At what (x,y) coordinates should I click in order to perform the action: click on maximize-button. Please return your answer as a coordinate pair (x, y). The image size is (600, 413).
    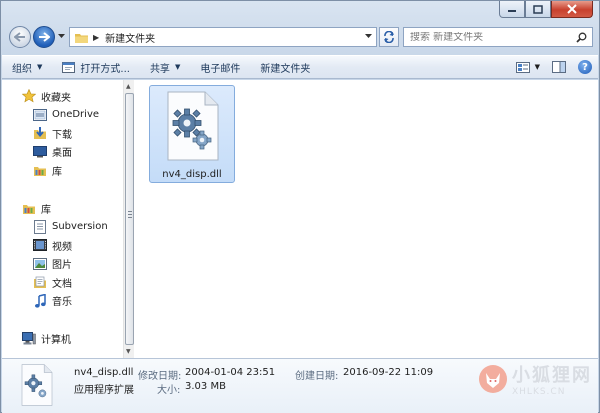
    Looking at the image, I should click on (538, 9).